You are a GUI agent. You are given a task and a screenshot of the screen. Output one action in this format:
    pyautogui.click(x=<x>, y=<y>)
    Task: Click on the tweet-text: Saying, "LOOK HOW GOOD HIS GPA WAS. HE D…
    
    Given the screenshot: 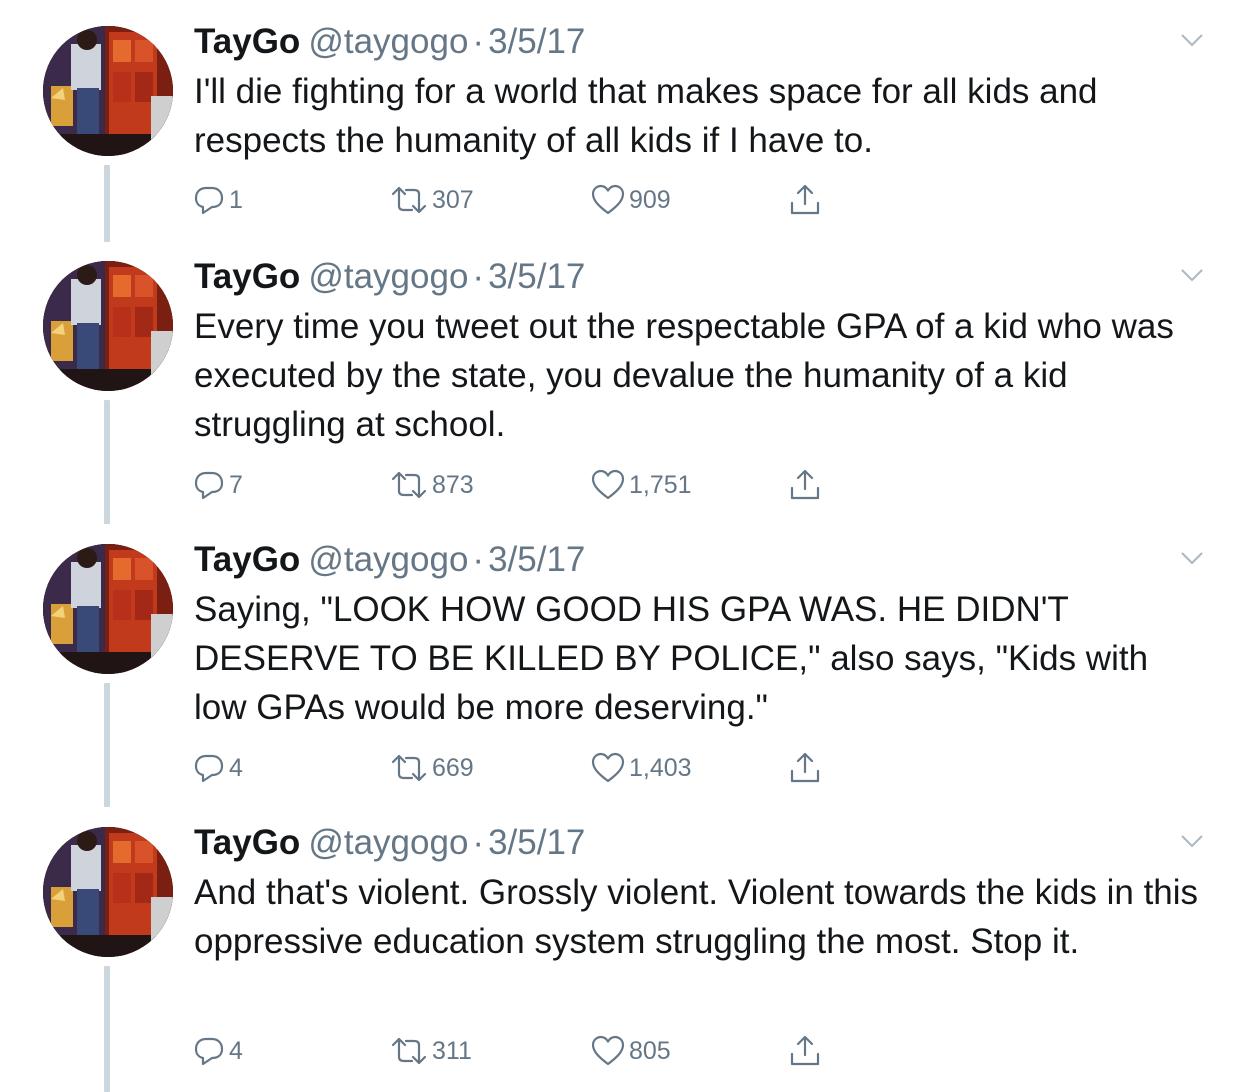 What is the action you would take?
    pyautogui.click(x=671, y=658)
    